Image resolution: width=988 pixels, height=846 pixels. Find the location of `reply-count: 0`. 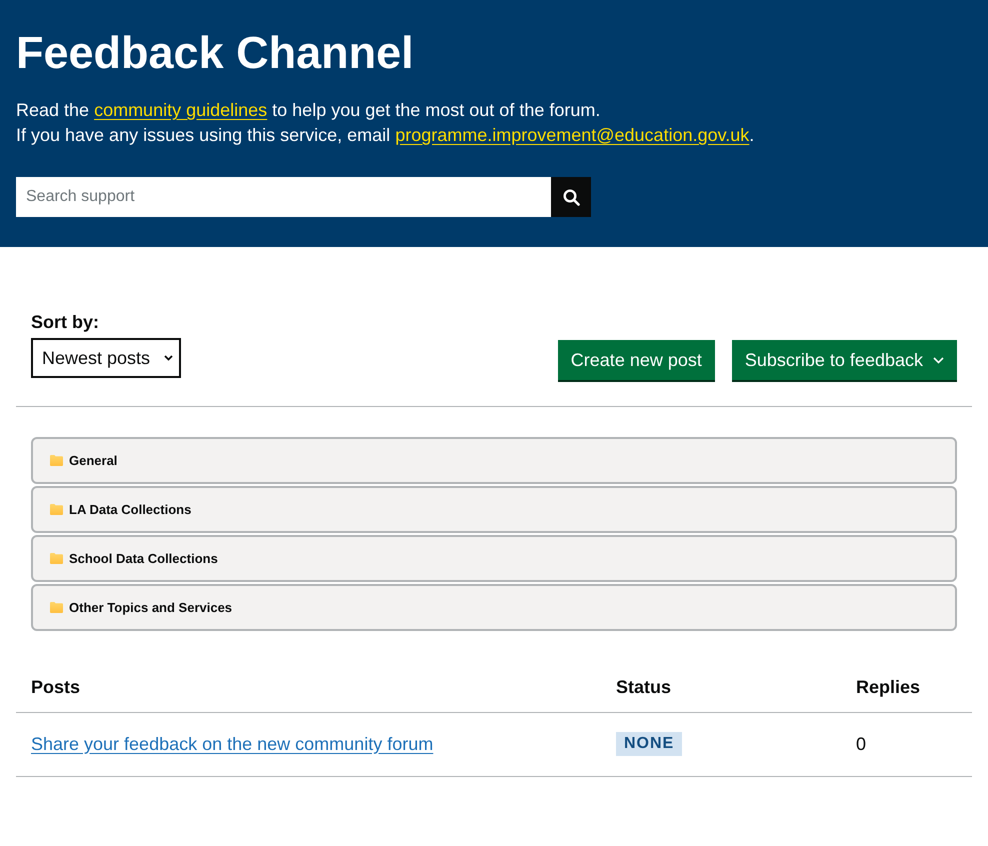

reply-count: 0 is located at coordinates (861, 744).